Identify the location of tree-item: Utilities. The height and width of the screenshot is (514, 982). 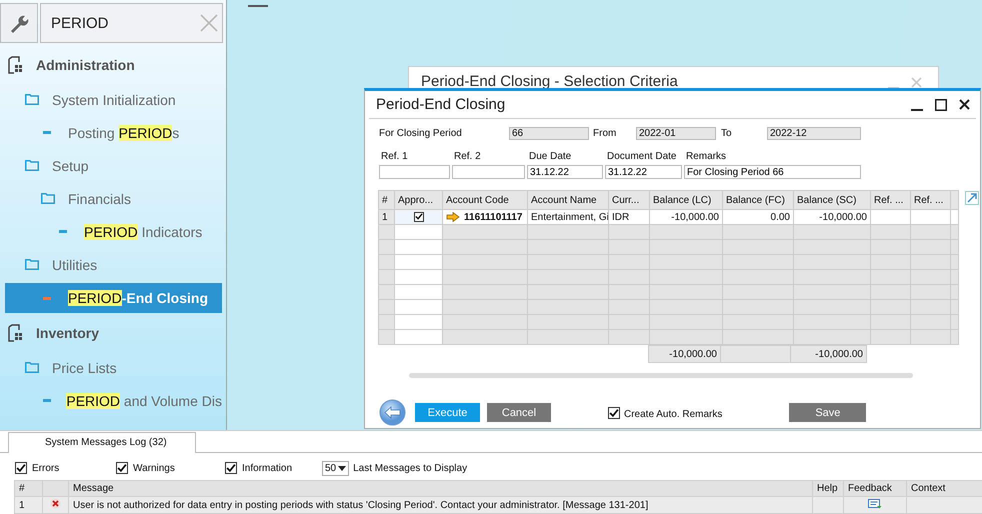
(113, 264).